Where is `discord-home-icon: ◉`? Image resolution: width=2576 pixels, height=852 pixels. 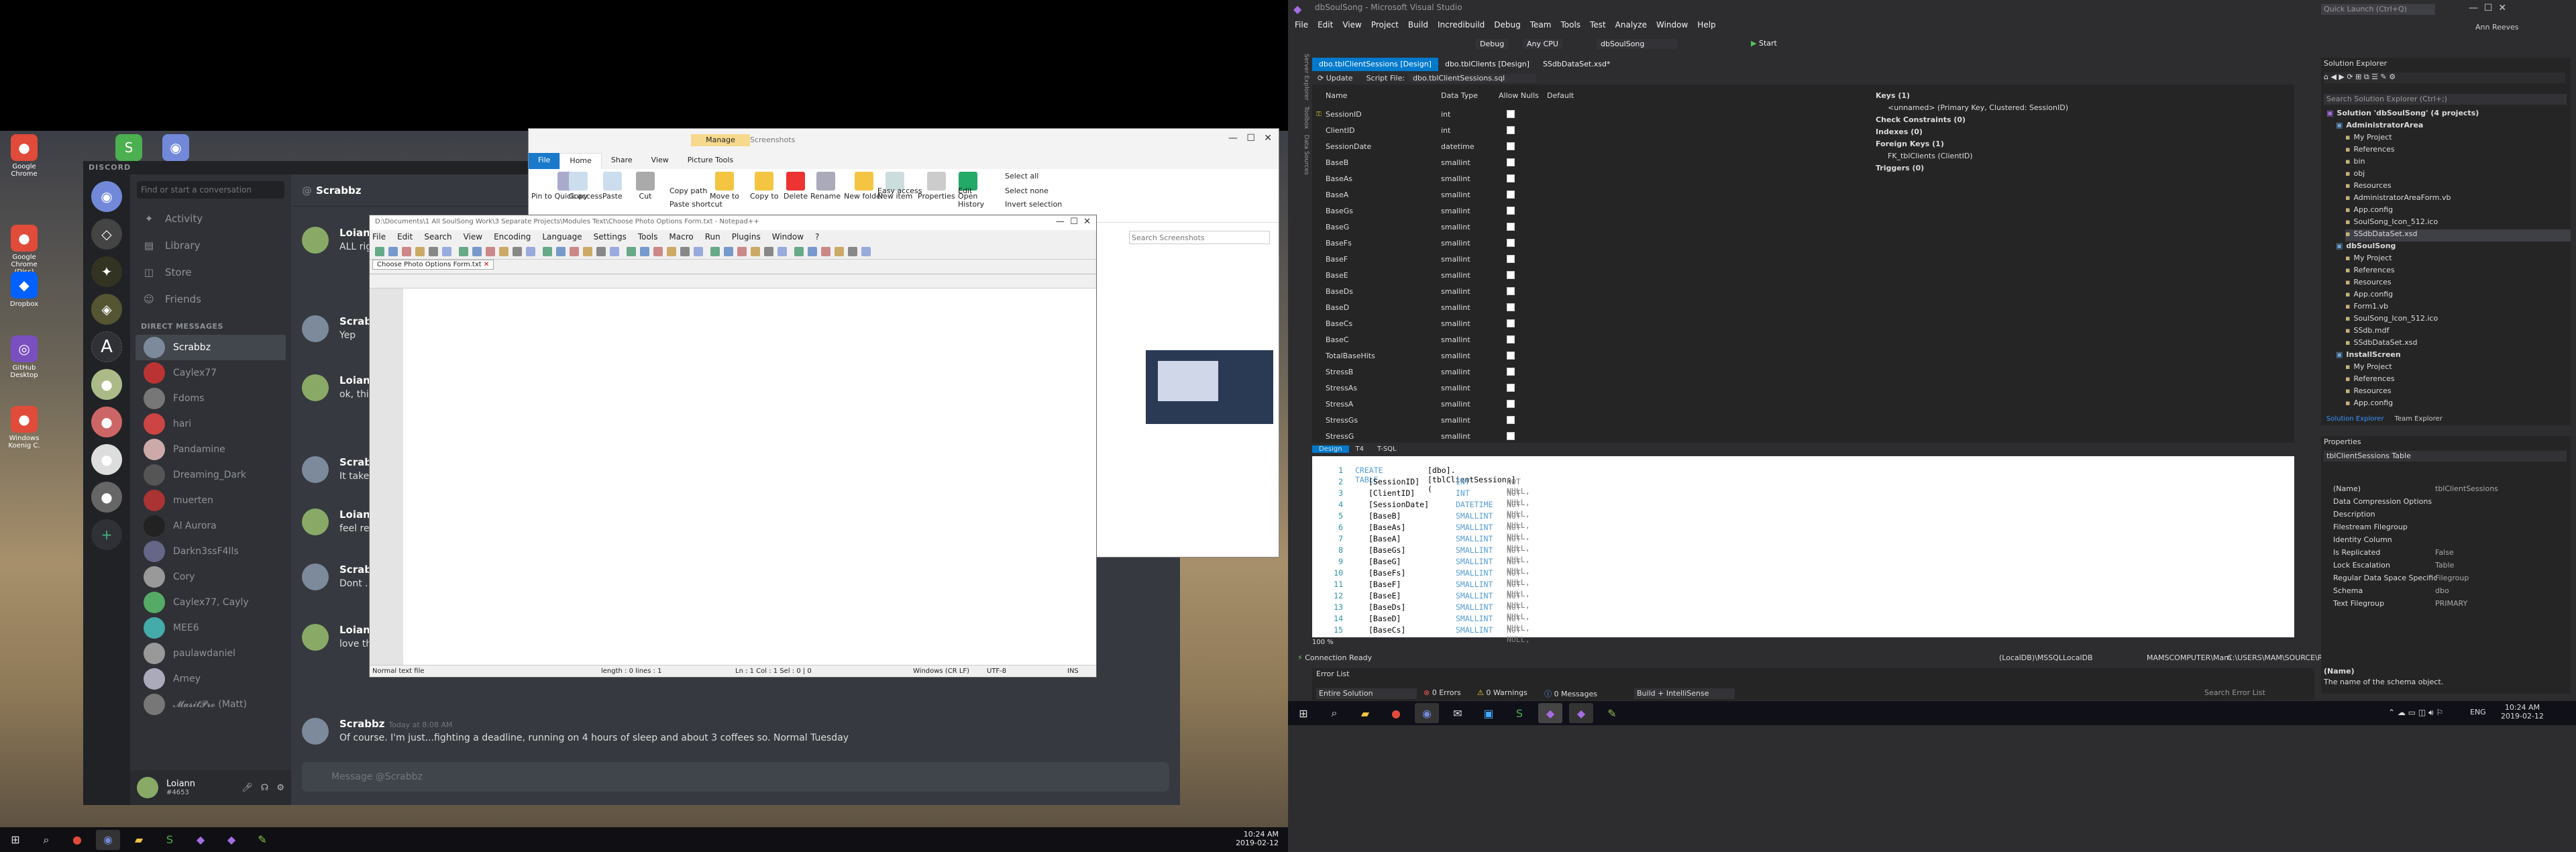 discord-home-icon: ◉ is located at coordinates (106, 197).